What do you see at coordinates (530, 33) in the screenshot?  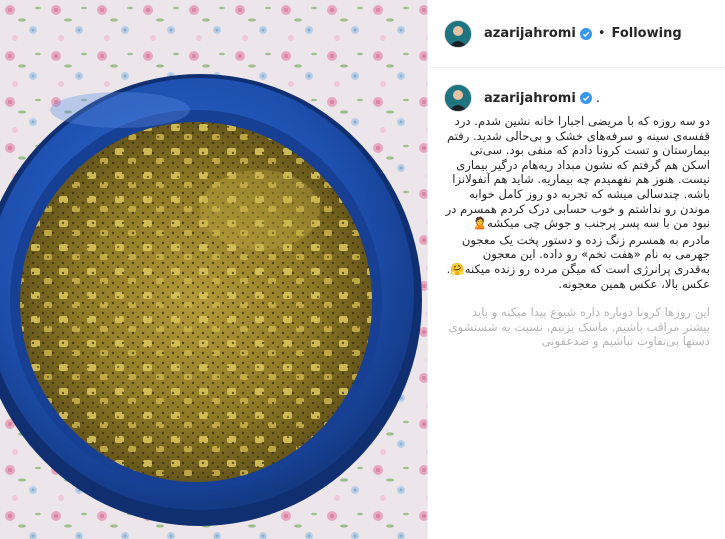 I see `author-username: azarijahromi` at bounding box center [530, 33].